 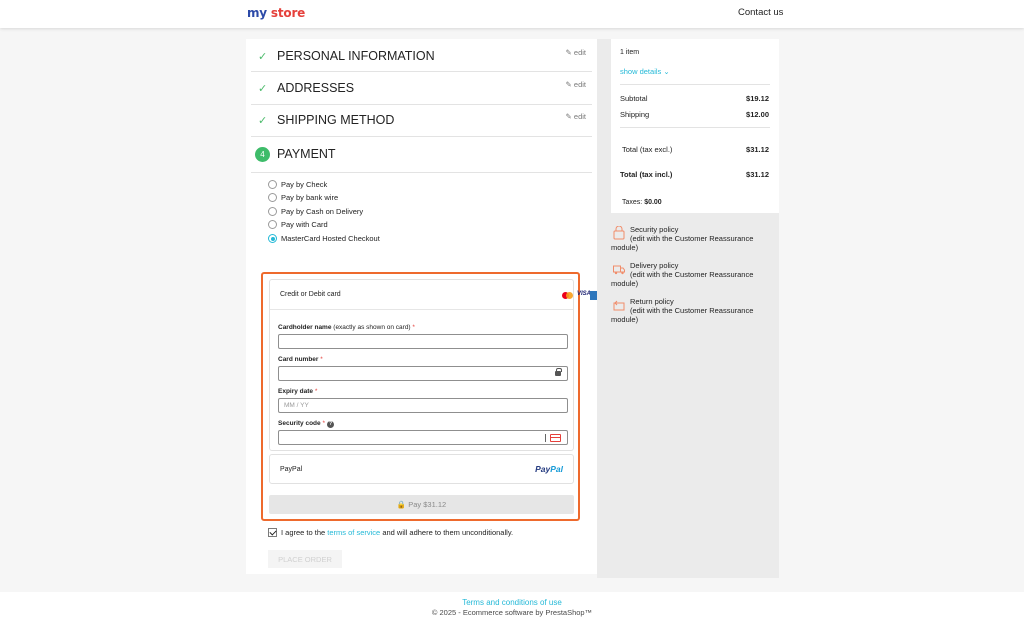 What do you see at coordinates (434, 295) in the screenshot?
I see `card-panel-header: Credit or Debit card VISA` at bounding box center [434, 295].